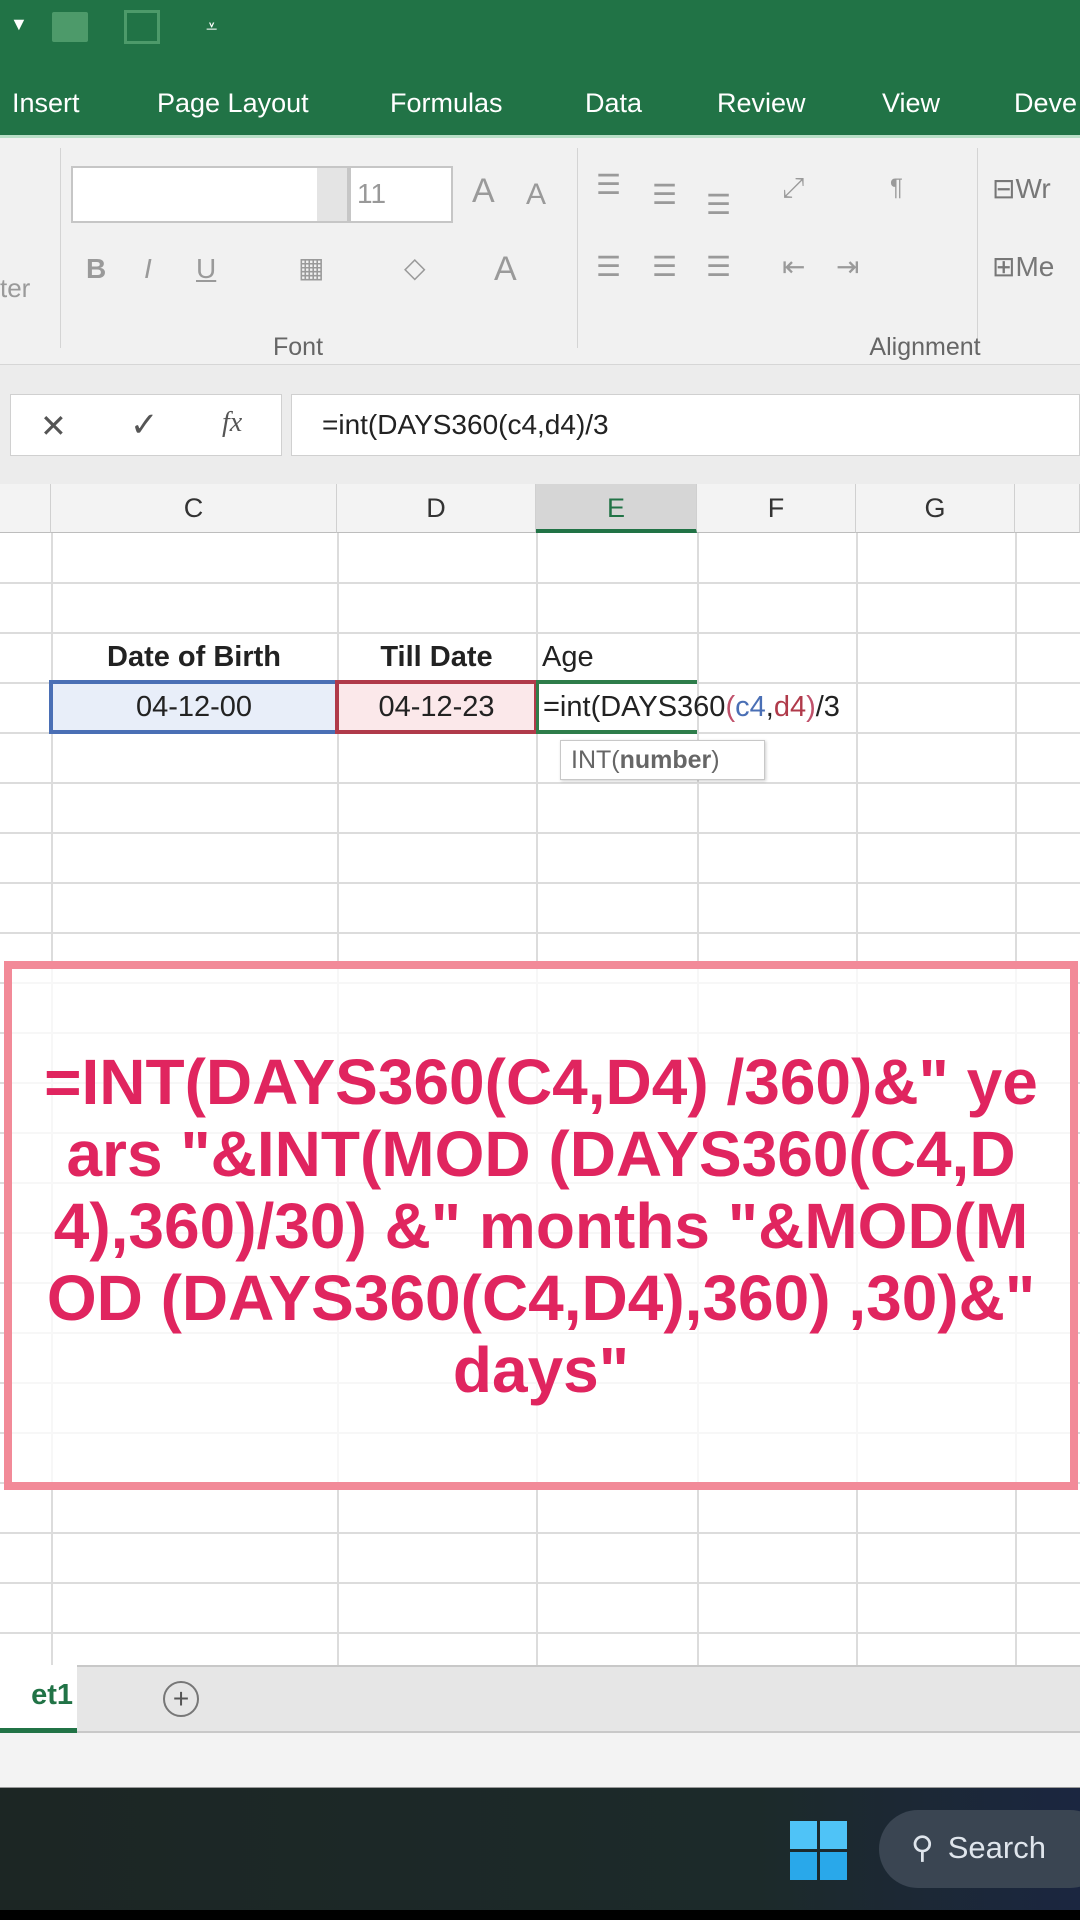 This screenshot has height=1920, width=1080. What do you see at coordinates (666, 760) in the screenshot?
I see `tooltip-arg: number` at bounding box center [666, 760].